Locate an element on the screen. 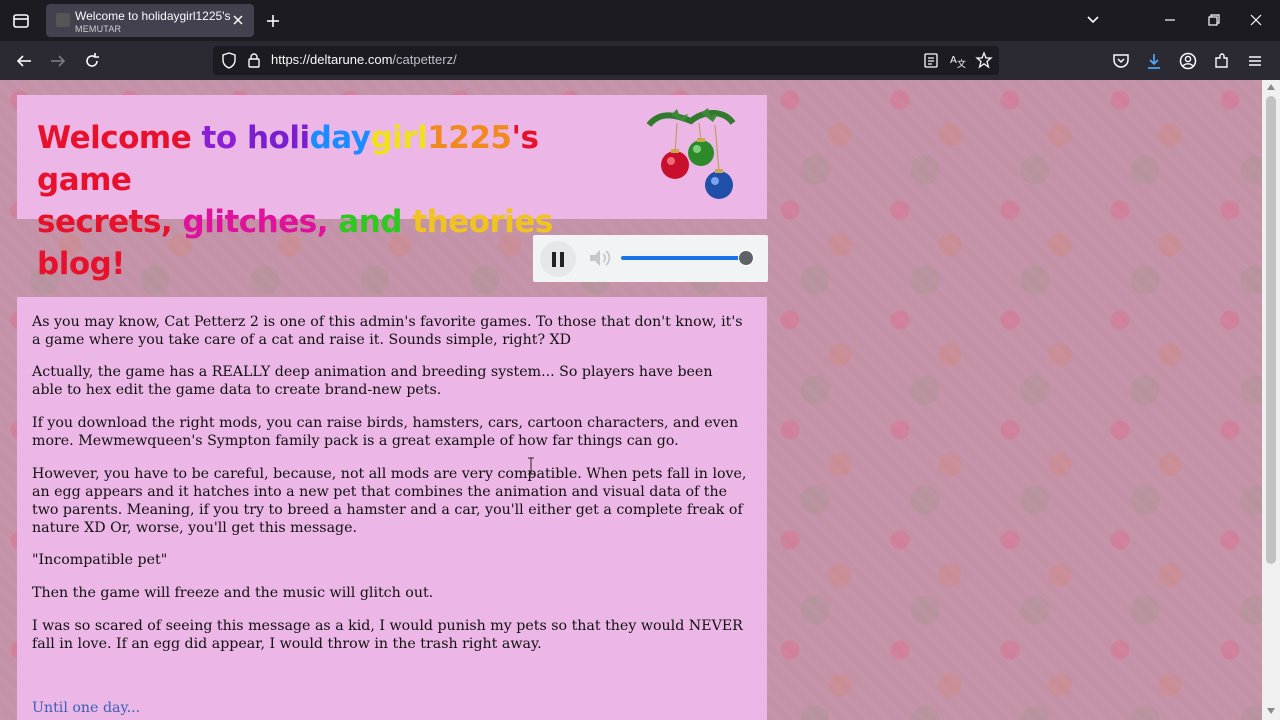 The image size is (1280, 720). account-icon is located at coordinates (1188, 61).